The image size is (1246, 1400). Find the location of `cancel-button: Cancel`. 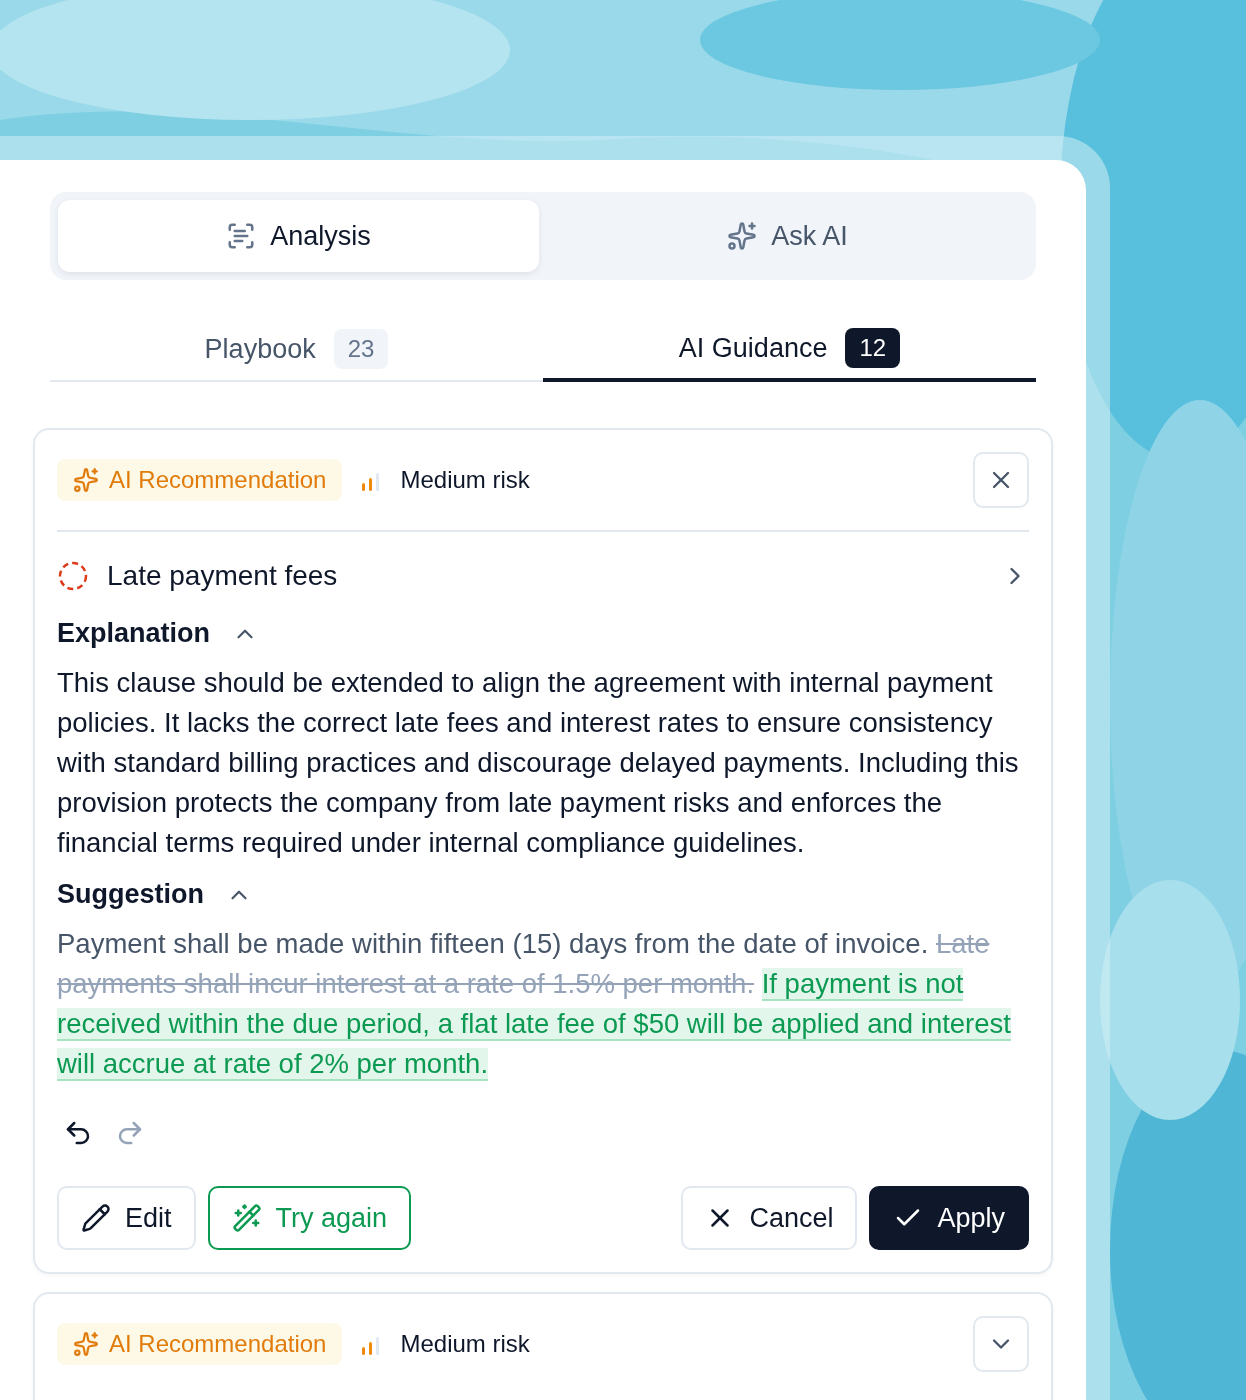

cancel-button: Cancel is located at coordinates (769, 1218).